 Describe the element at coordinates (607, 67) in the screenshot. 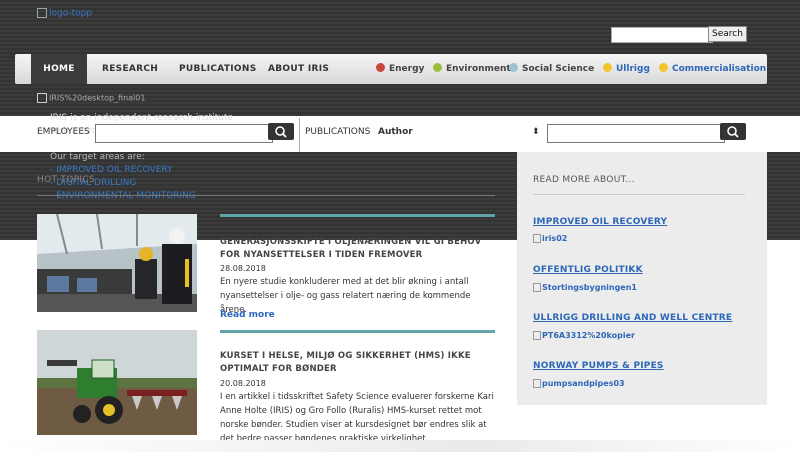

I see `ullrigg-dot-icon` at that location.